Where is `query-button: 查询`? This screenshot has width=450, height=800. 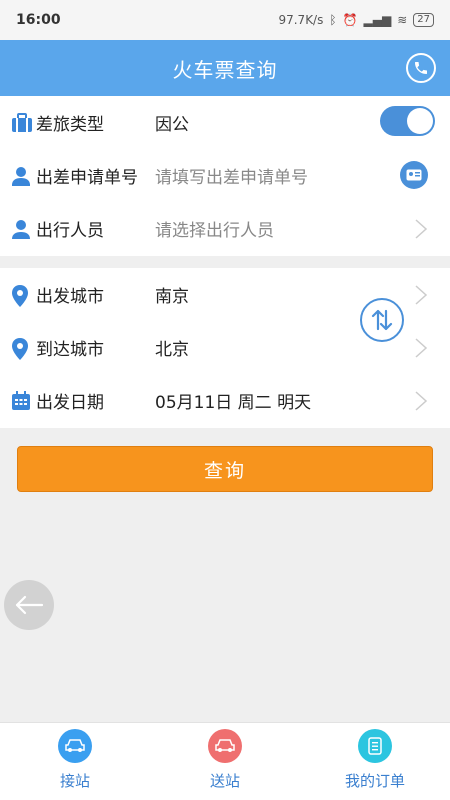
query-button: 查询 is located at coordinates (225, 469).